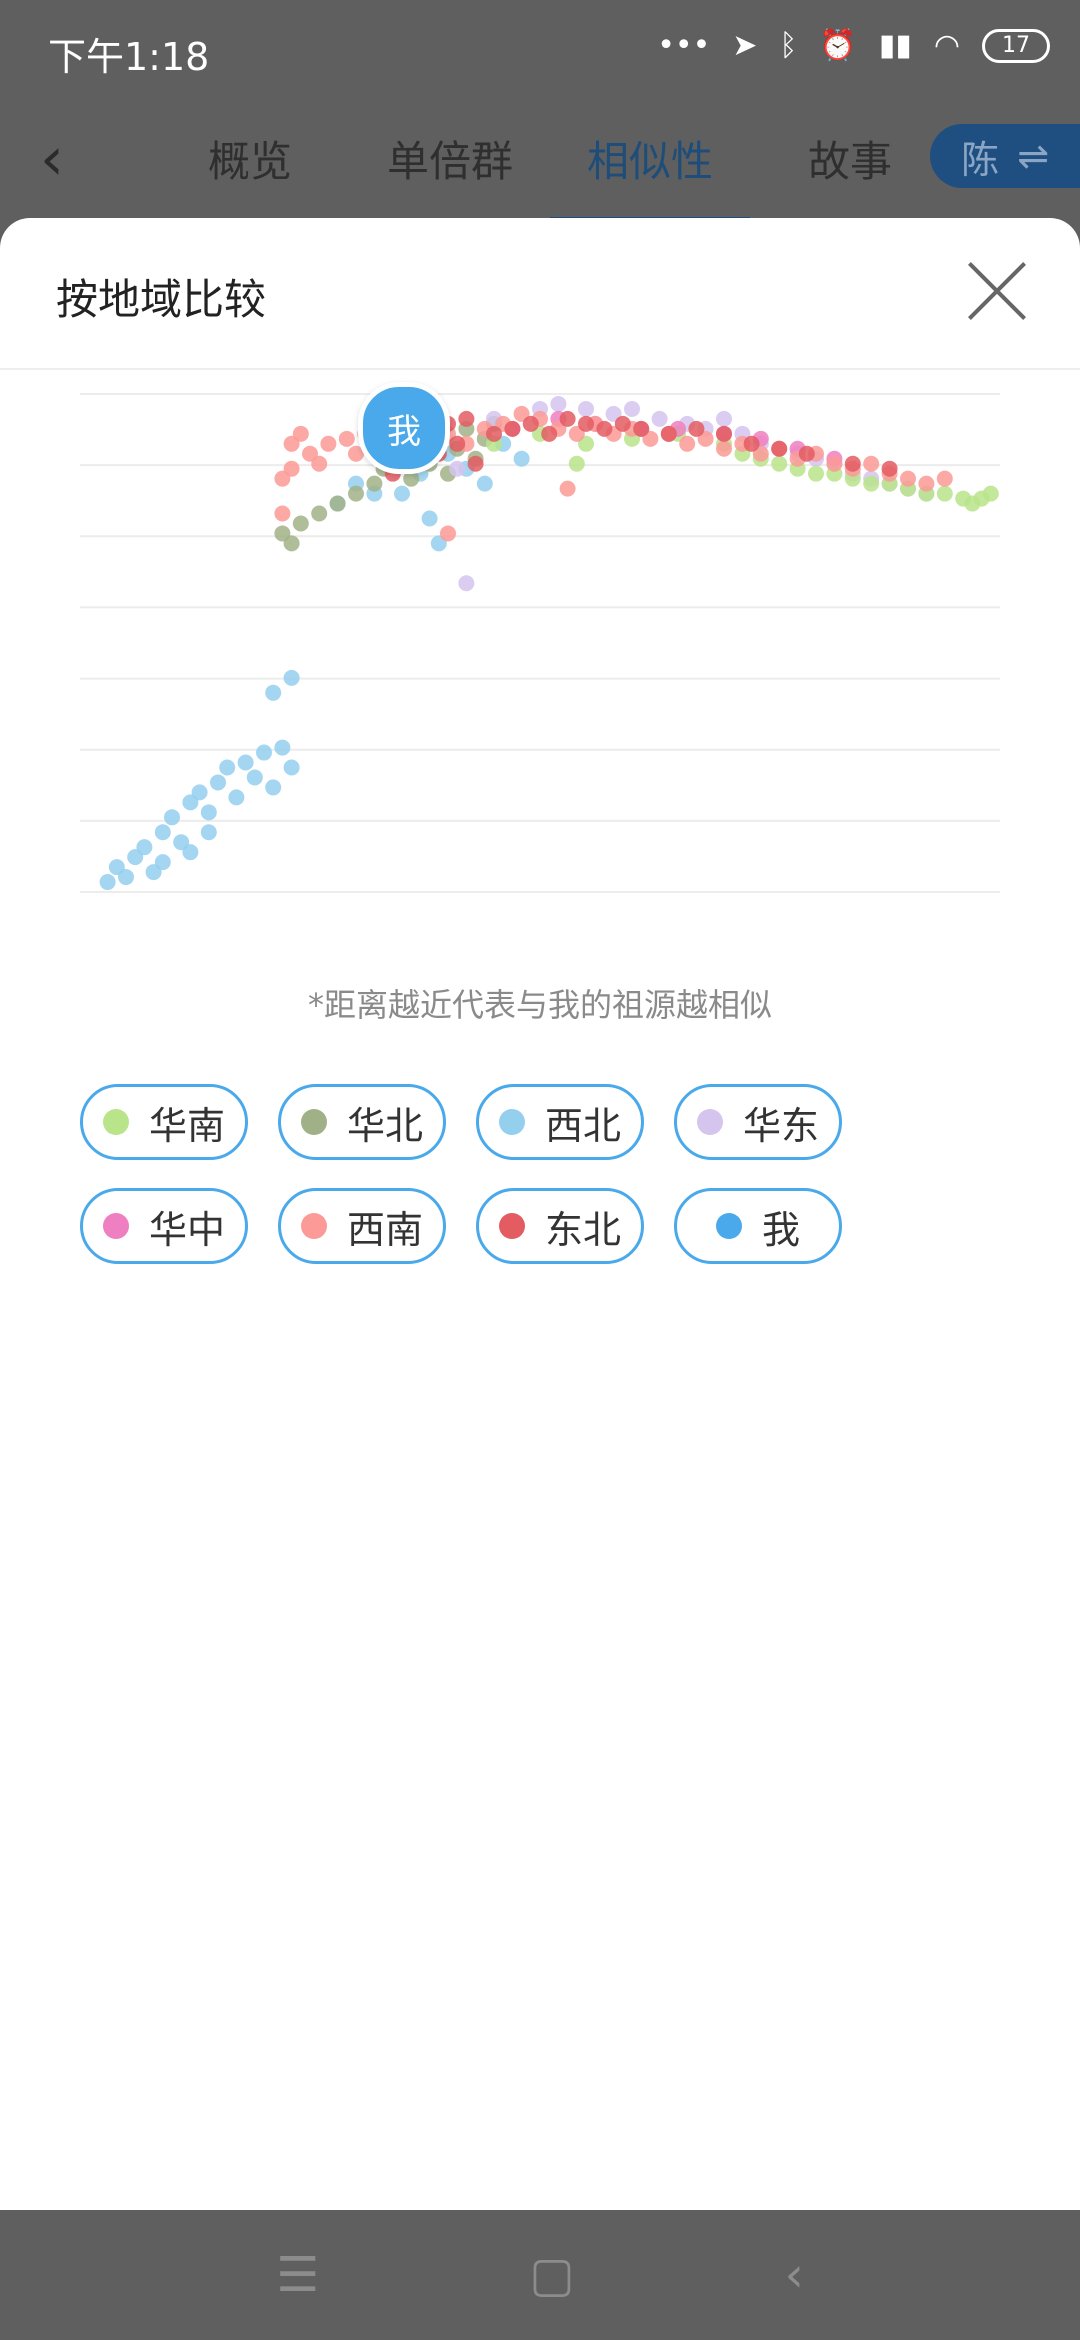  Describe the element at coordinates (650, 175) in the screenshot. I see `tab-similarity: 相似性` at that location.